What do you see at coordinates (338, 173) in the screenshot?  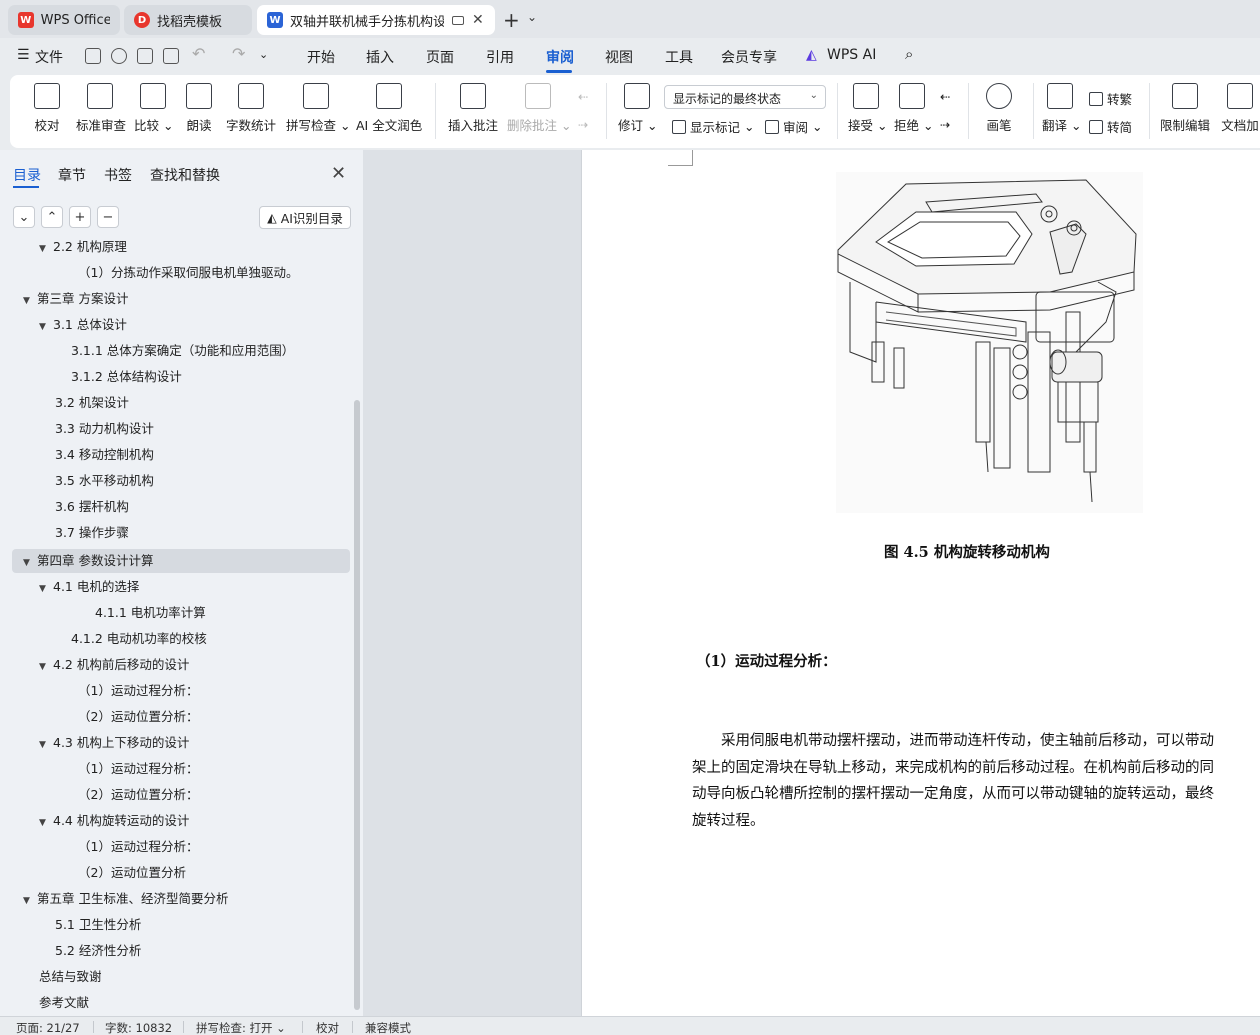 I see `close-icon: ✕` at bounding box center [338, 173].